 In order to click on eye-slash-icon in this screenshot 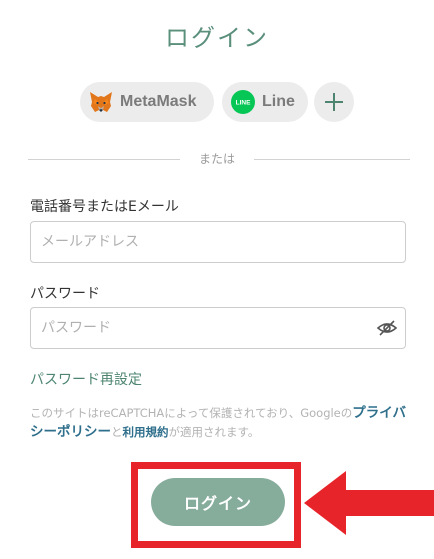, I will do `click(387, 328)`.